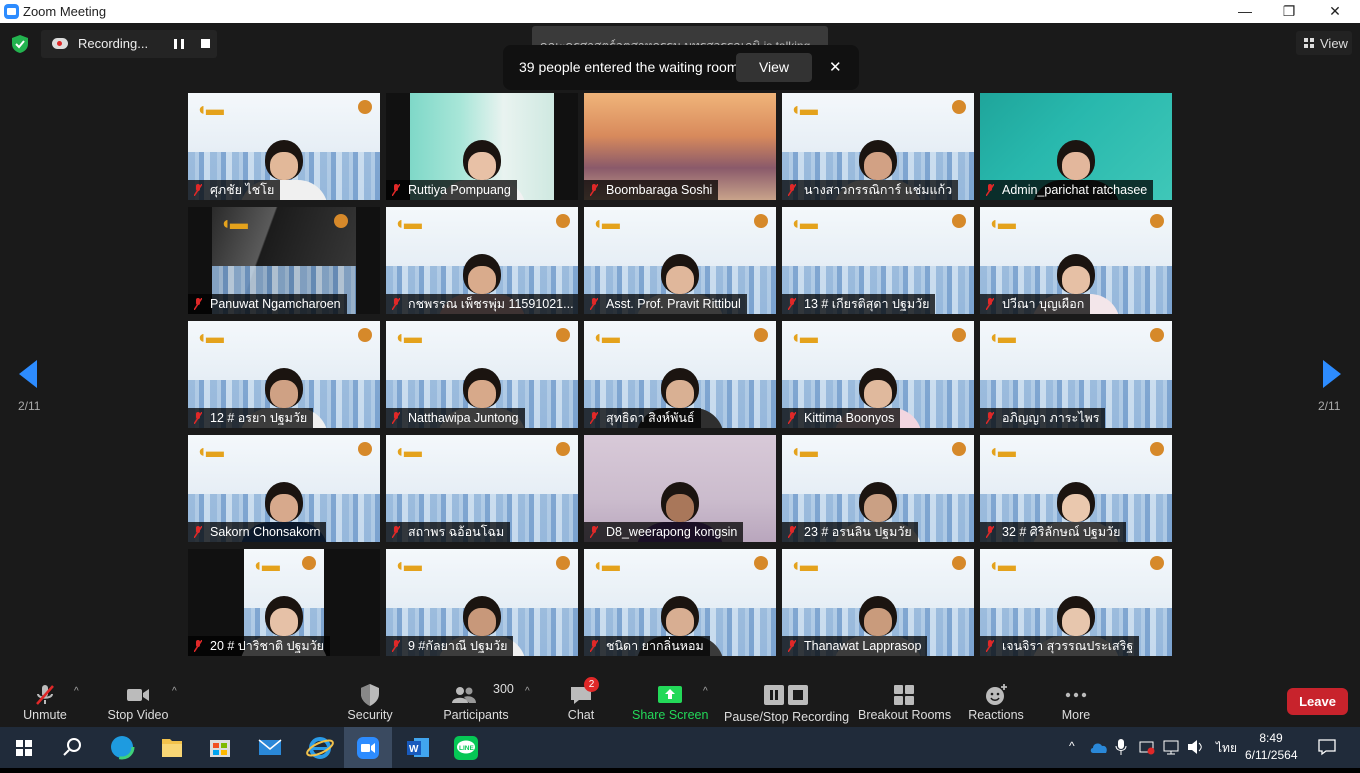  What do you see at coordinates (659, 190) in the screenshot?
I see `participant-name: Boombaraga Soshi` at bounding box center [659, 190].